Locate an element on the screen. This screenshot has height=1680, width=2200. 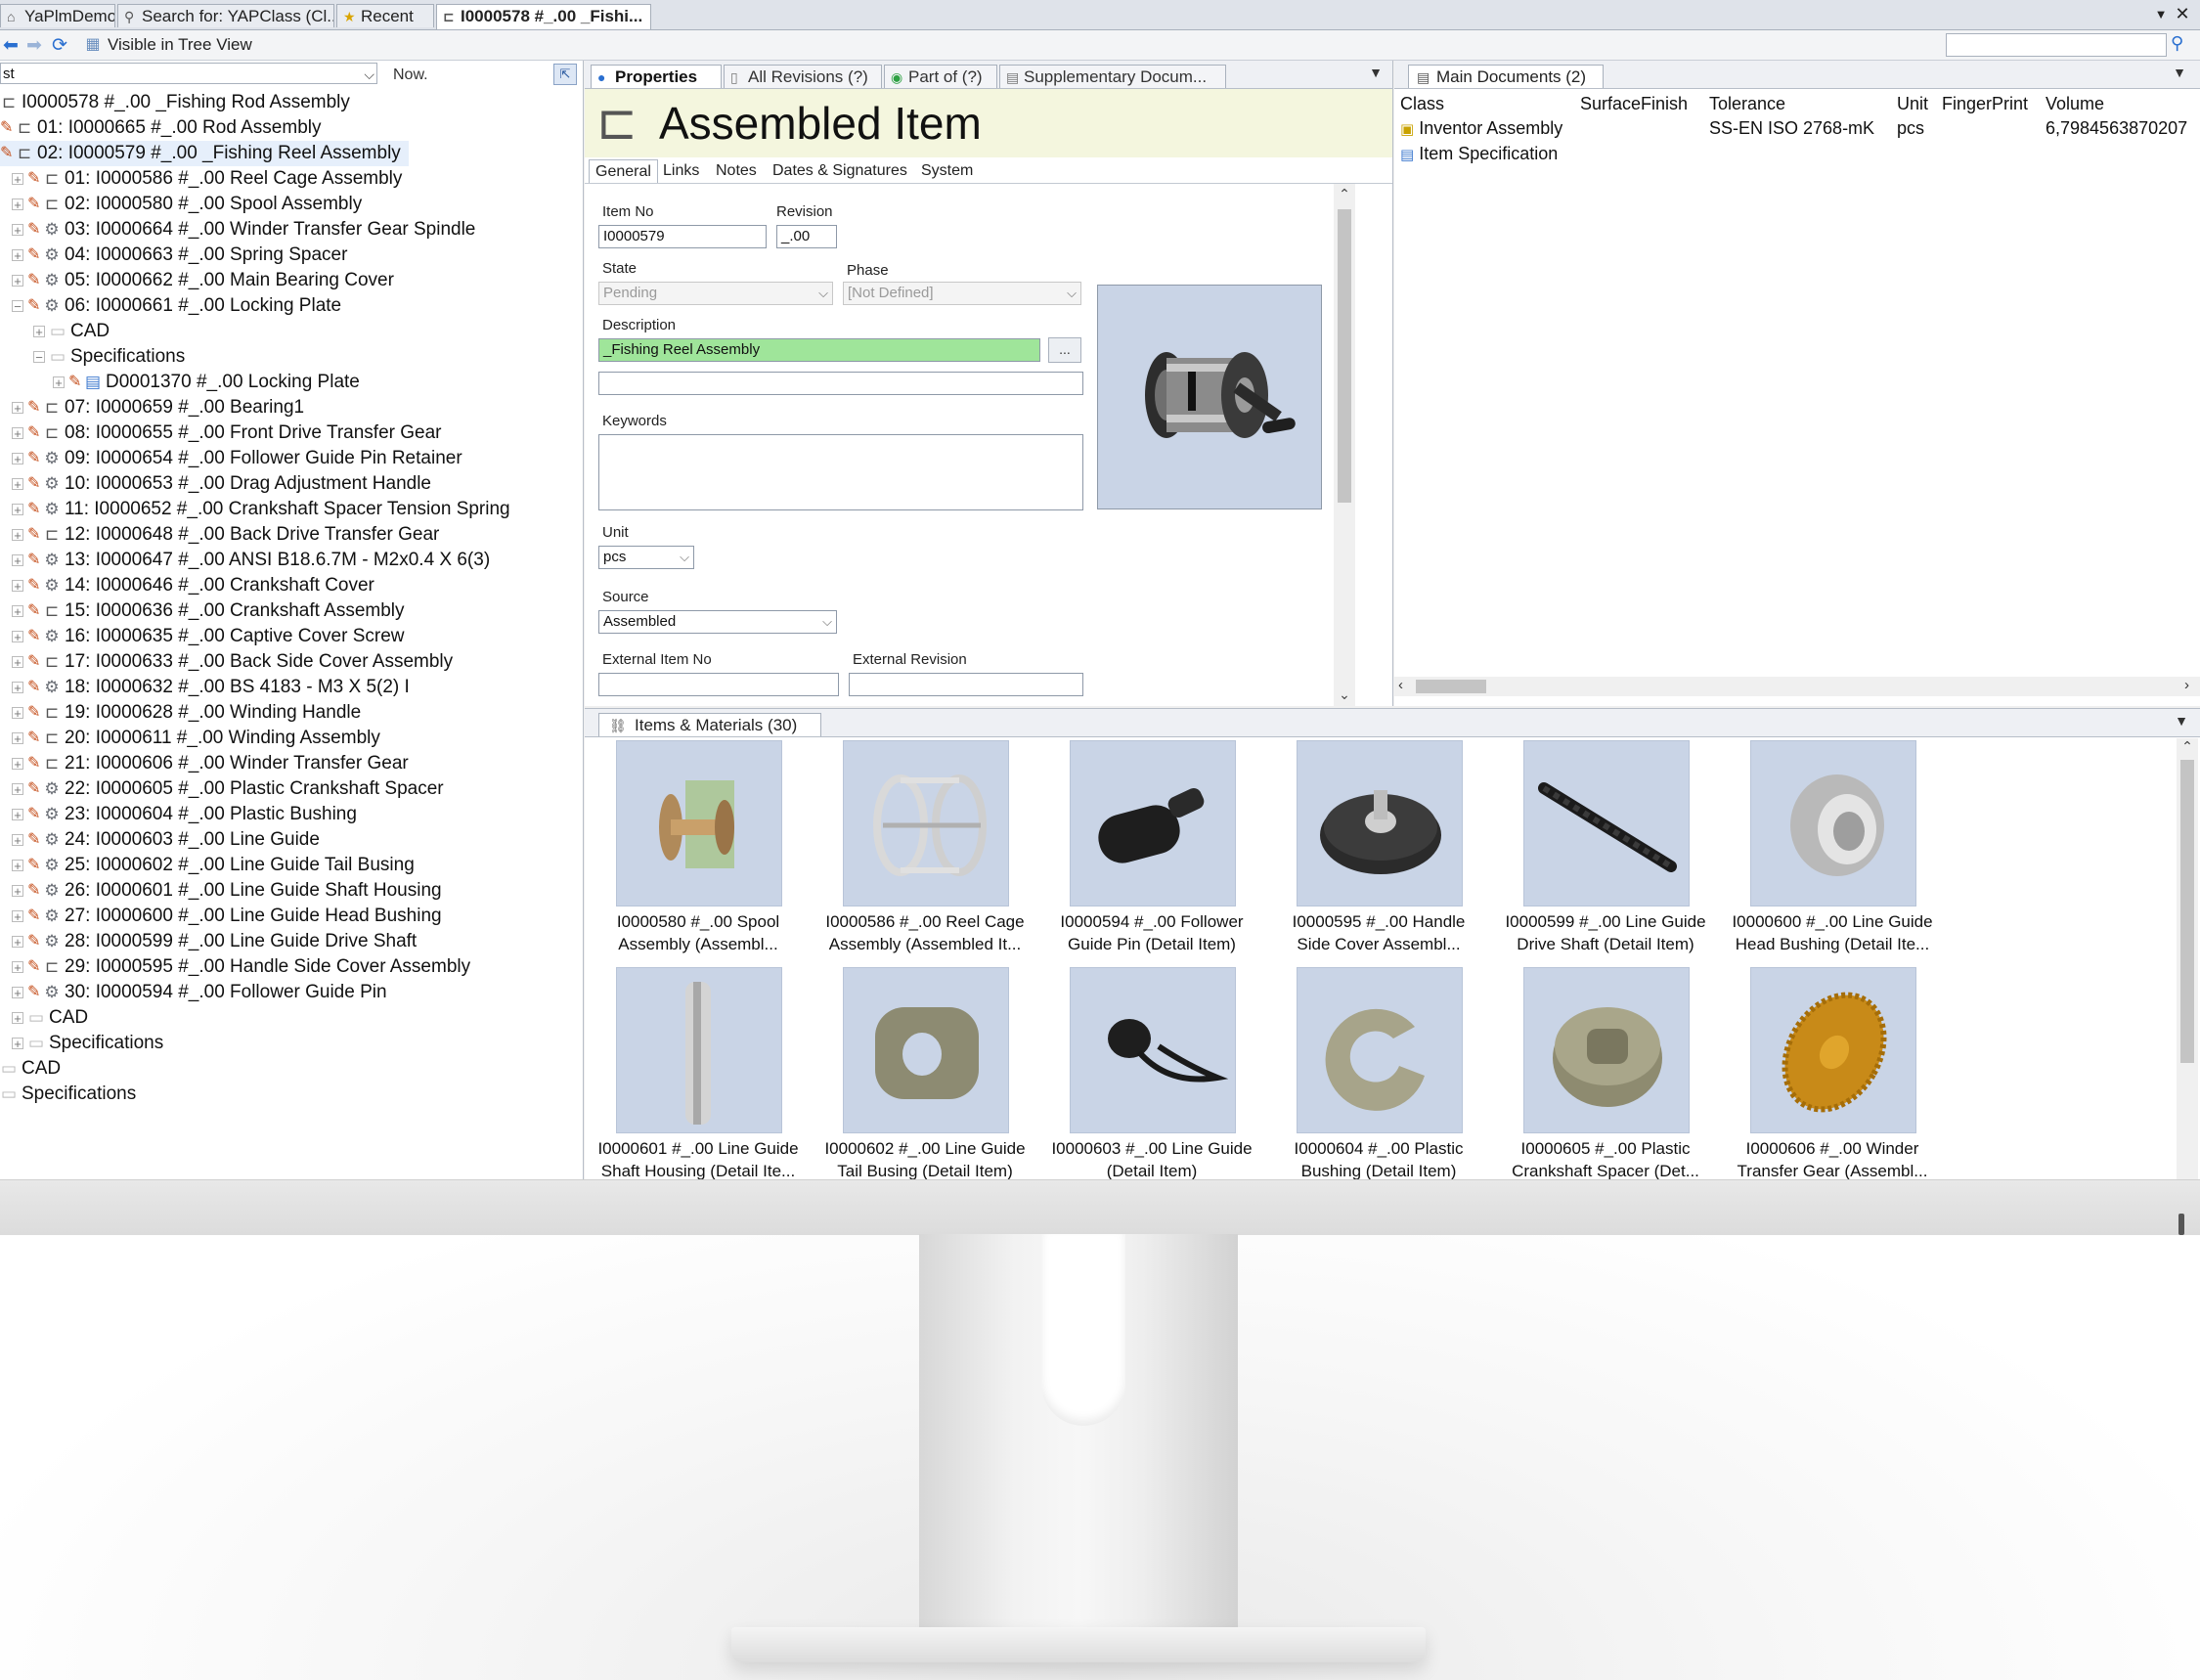
column-header-surface-finish: SurfaceFinish is located at coordinates (1634, 104).